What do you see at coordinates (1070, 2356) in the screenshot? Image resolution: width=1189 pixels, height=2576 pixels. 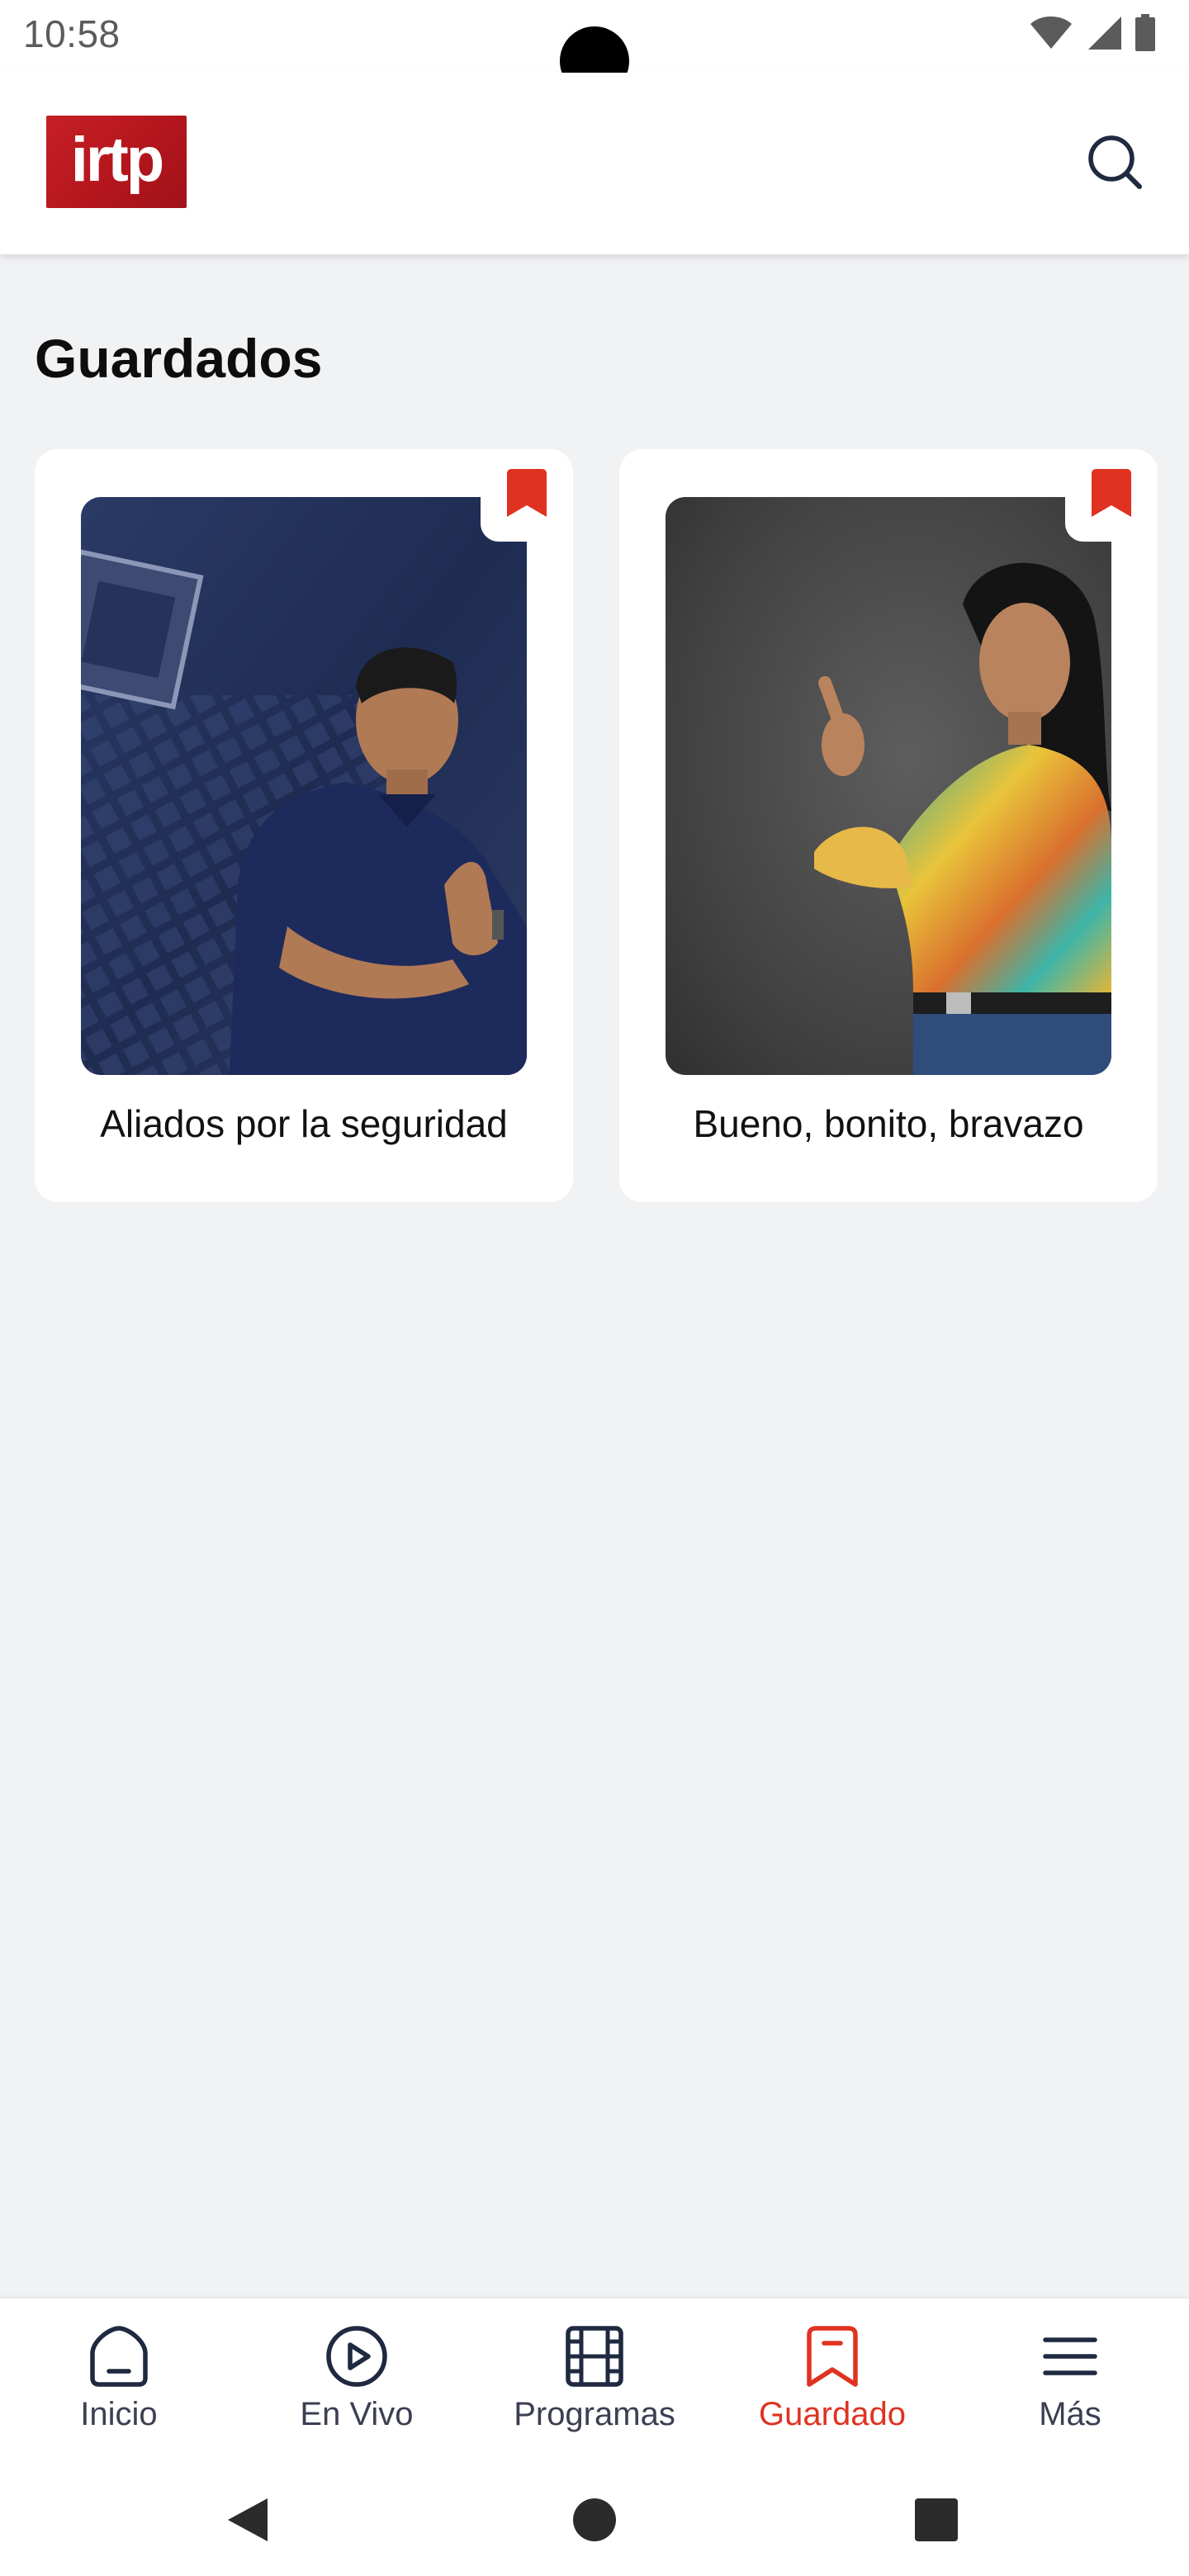 I see `menu-icon` at bounding box center [1070, 2356].